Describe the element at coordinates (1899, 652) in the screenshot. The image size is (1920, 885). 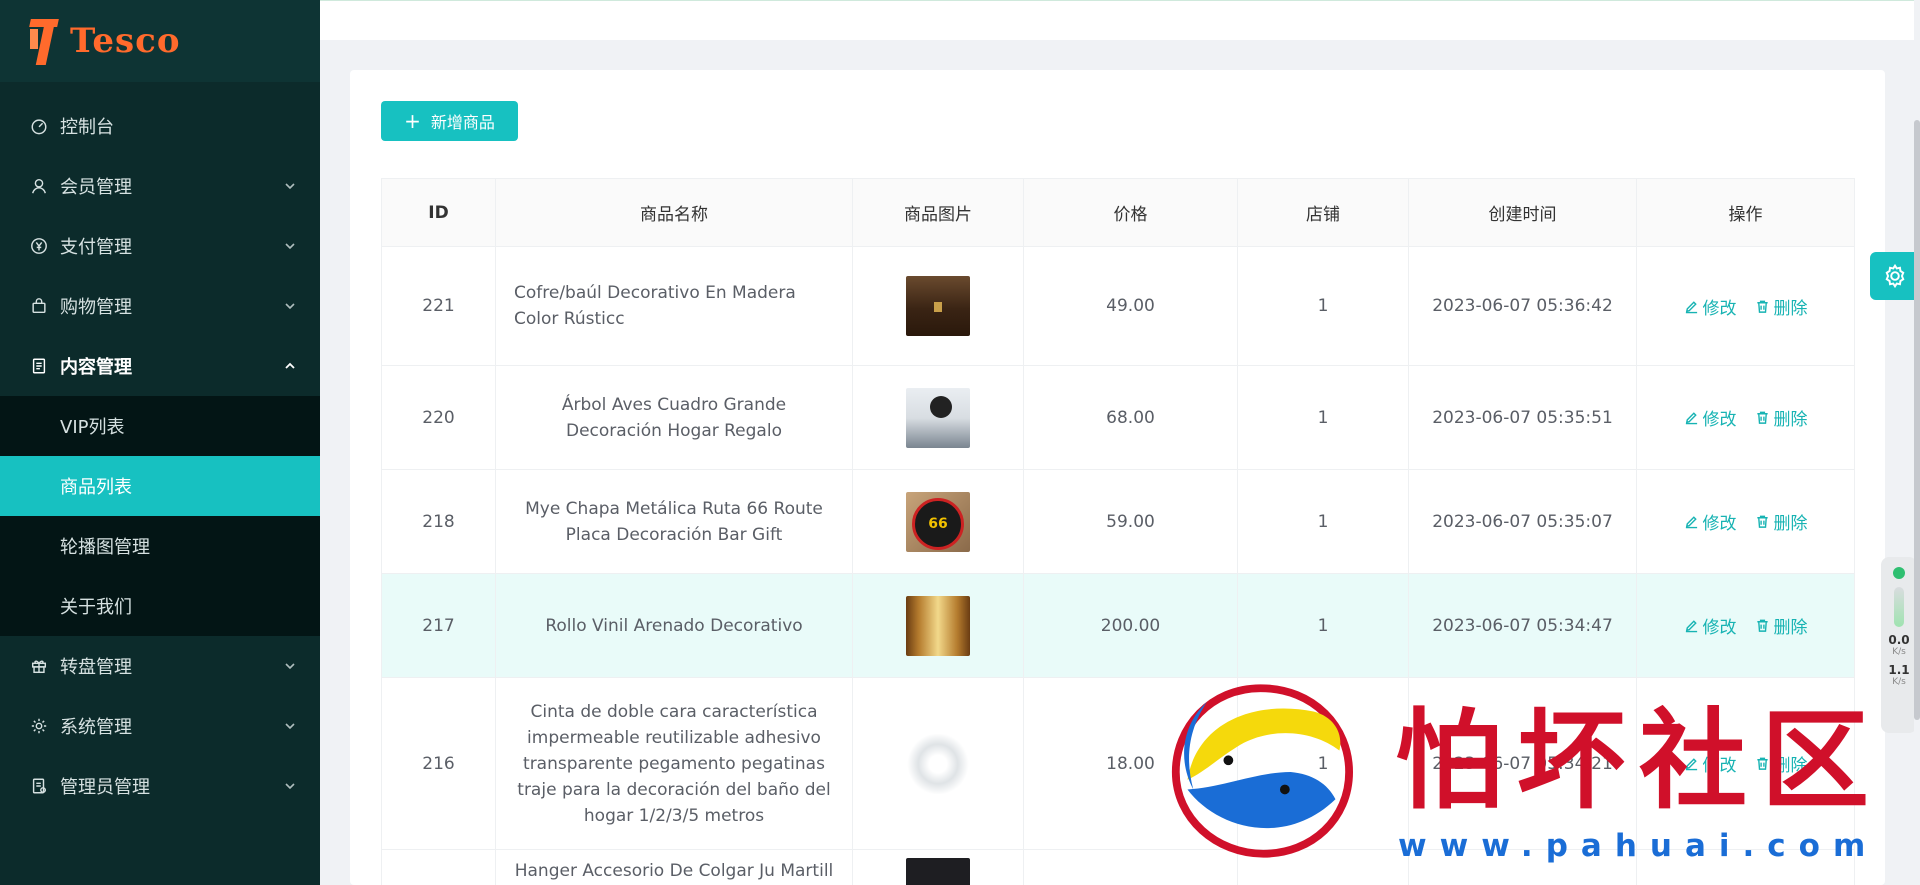
I see `download-speed-unit: K/s` at that location.